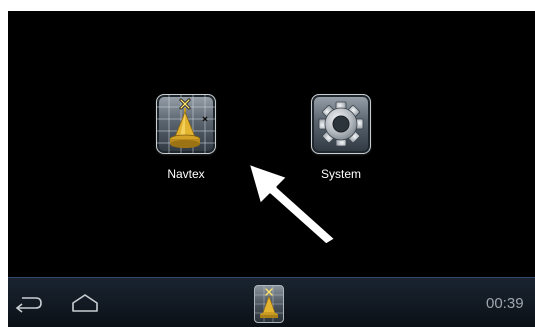 This screenshot has width=535, height=327. I want to click on back-button, so click(29, 303).